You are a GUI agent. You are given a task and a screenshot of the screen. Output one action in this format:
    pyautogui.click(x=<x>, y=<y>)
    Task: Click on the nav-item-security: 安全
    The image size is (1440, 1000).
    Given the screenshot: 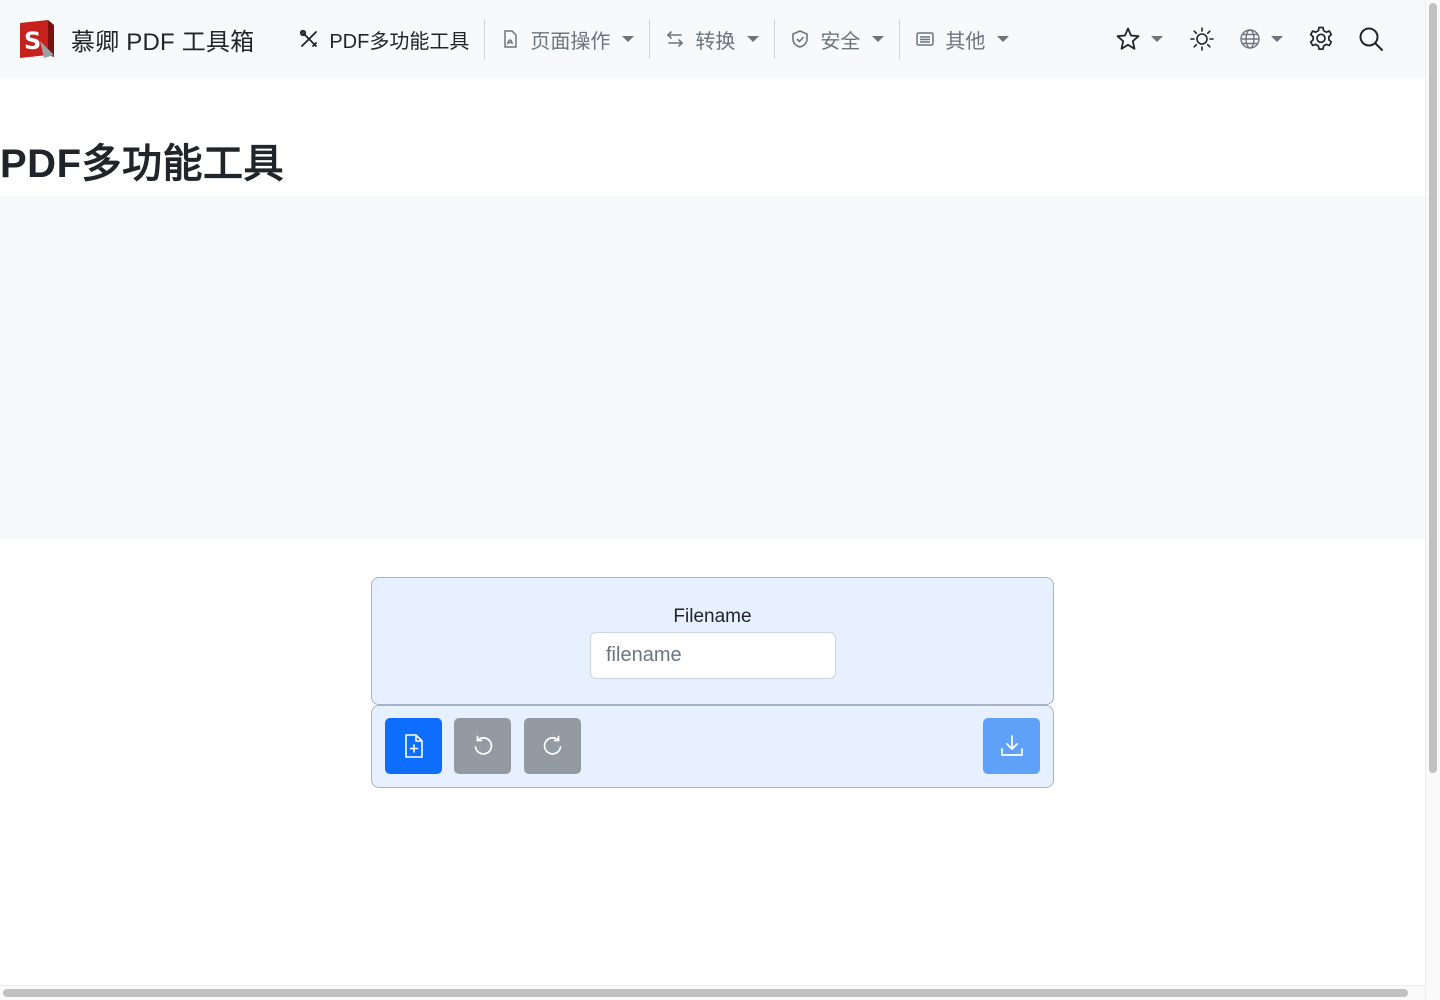 What is the action you would take?
    pyautogui.click(x=837, y=39)
    